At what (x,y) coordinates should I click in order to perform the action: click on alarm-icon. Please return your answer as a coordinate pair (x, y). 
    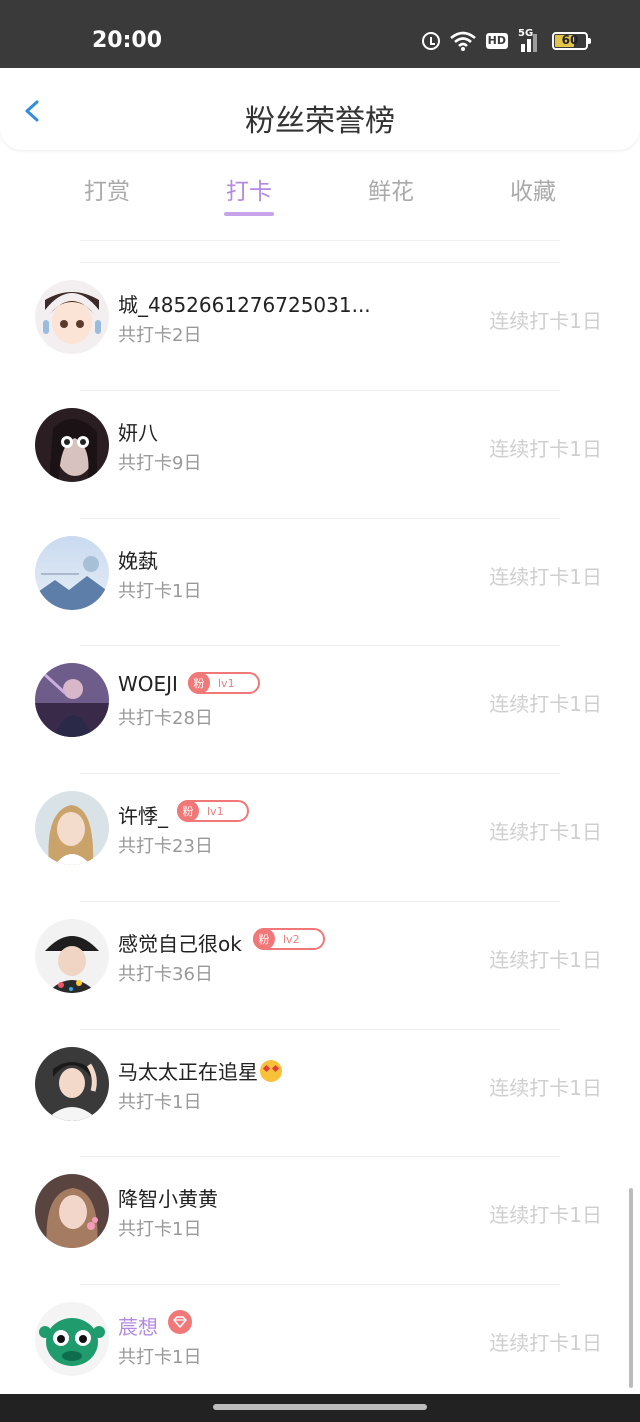
    Looking at the image, I should click on (430, 41).